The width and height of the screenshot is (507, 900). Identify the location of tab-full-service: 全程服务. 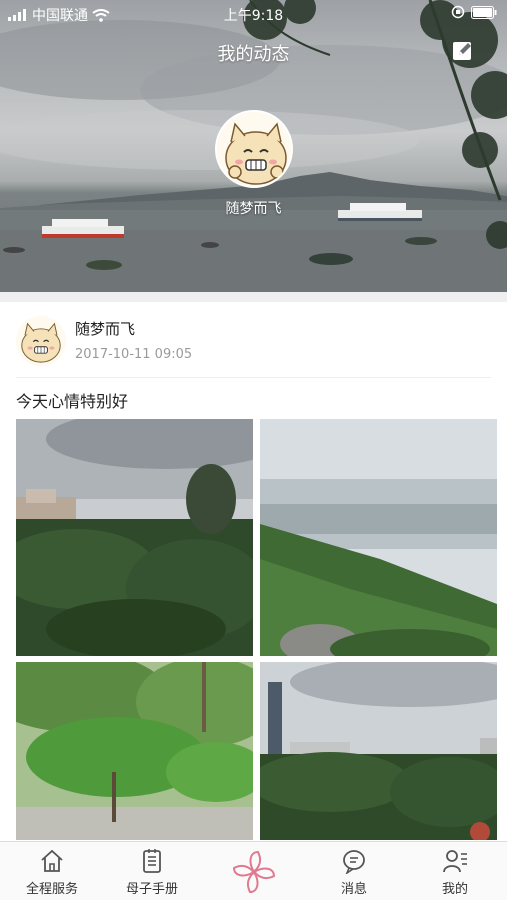
(52, 873).